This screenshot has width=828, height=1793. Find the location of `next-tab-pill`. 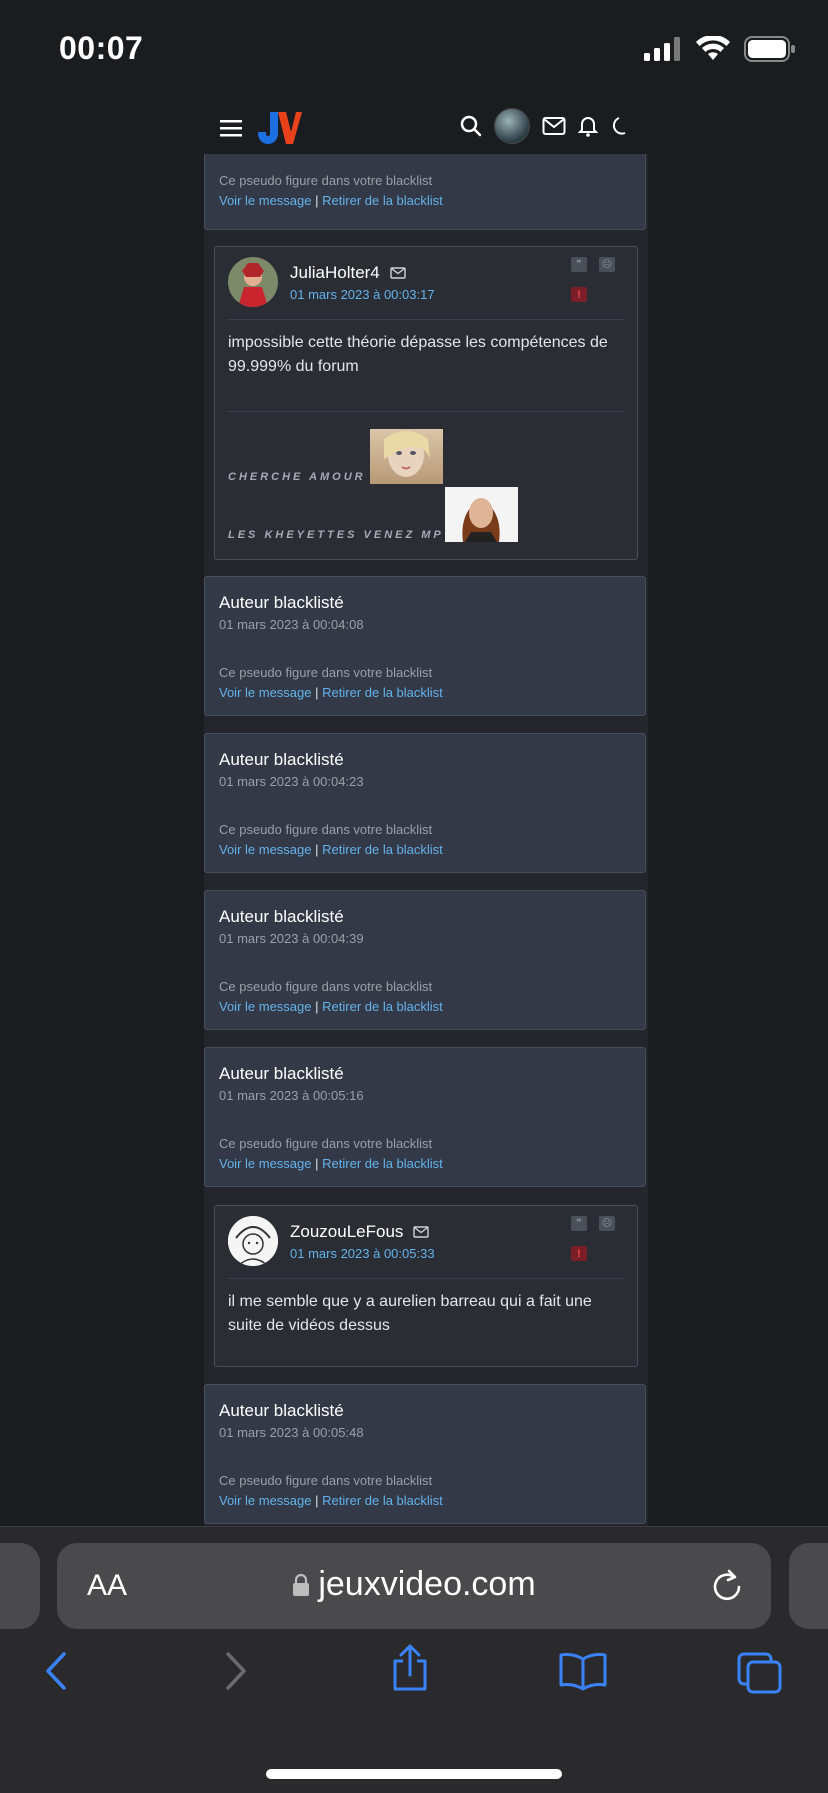

next-tab-pill is located at coordinates (808, 1586).